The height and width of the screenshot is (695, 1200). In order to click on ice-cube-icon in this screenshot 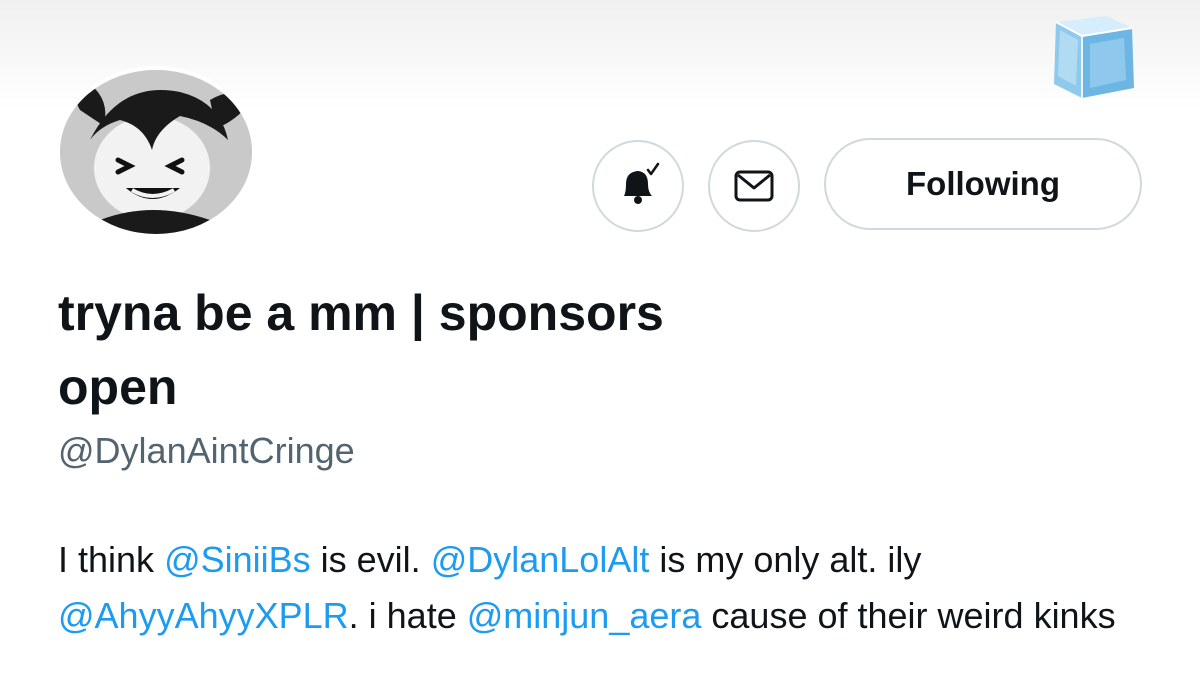, I will do `click(1094, 57)`.